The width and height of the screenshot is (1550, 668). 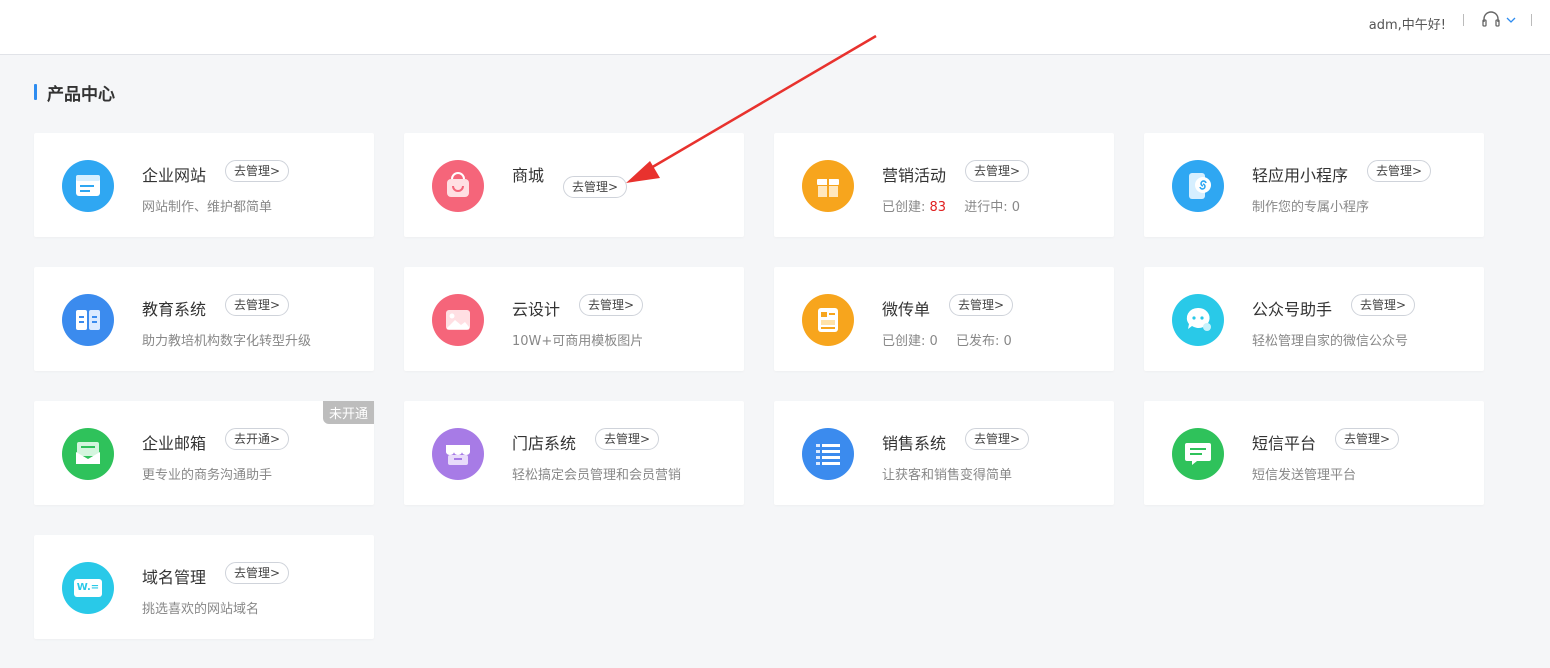 What do you see at coordinates (1007, 341) in the screenshot?
I see `published-value: 0` at bounding box center [1007, 341].